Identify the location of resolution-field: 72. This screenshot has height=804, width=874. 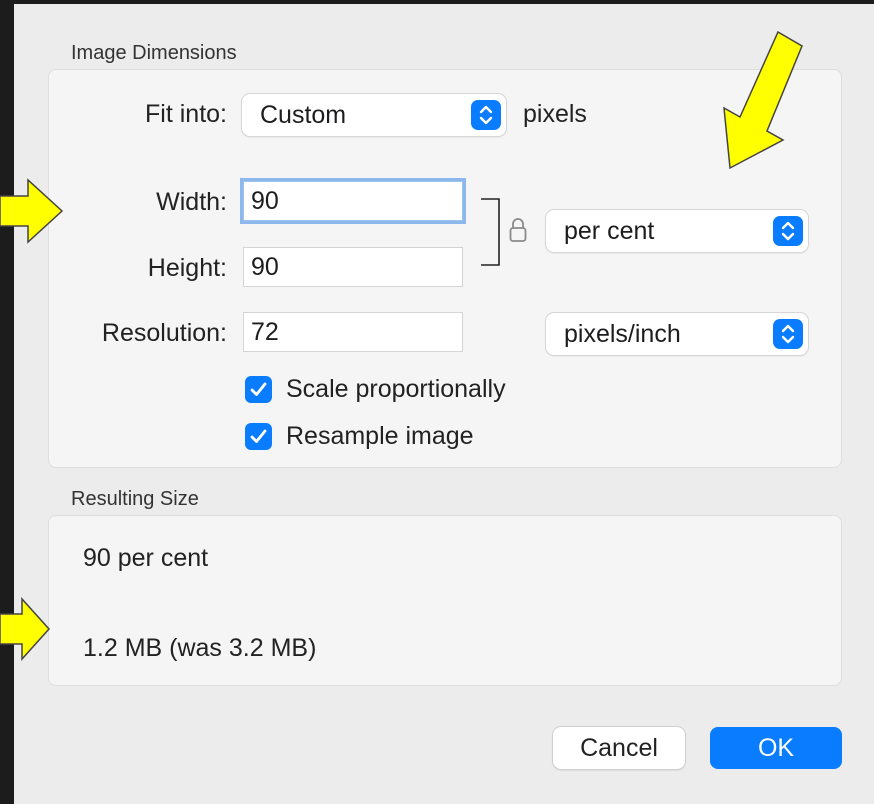
(353, 332).